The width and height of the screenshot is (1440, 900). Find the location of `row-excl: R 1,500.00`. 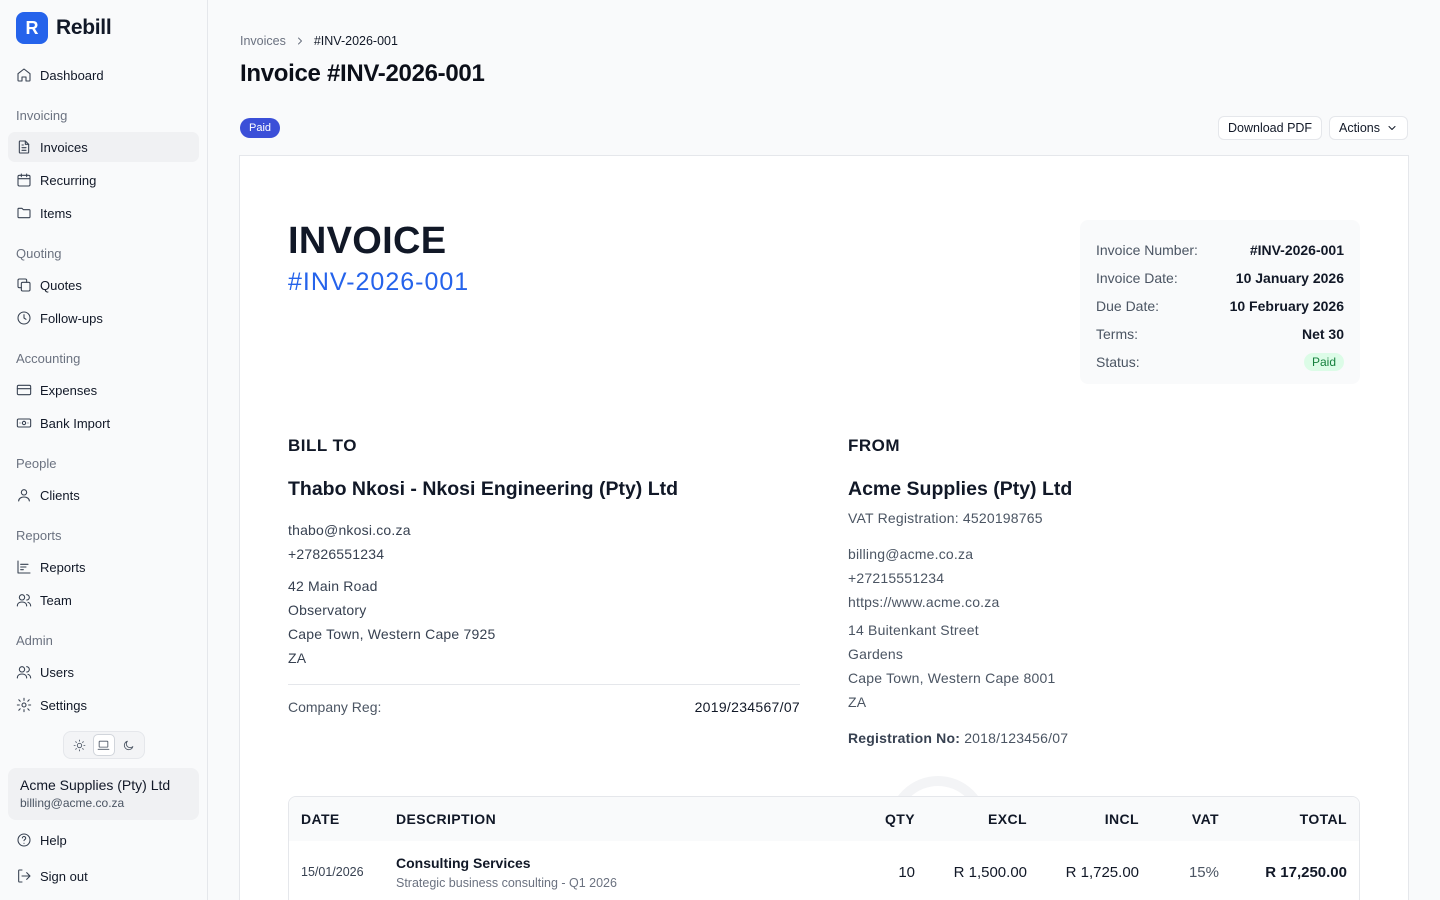

row-excl: R 1,500.00 is located at coordinates (990, 872).